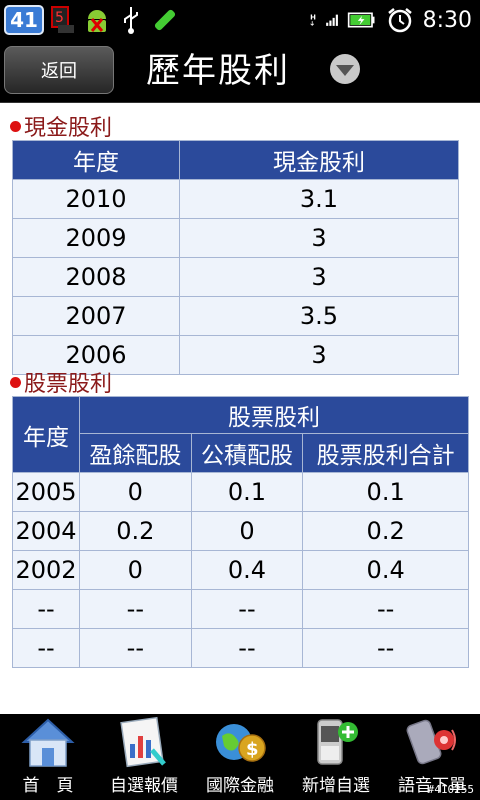 The image size is (480, 800). I want to click on stock-dividend-section-title: 股票股利, so click(61, 382).